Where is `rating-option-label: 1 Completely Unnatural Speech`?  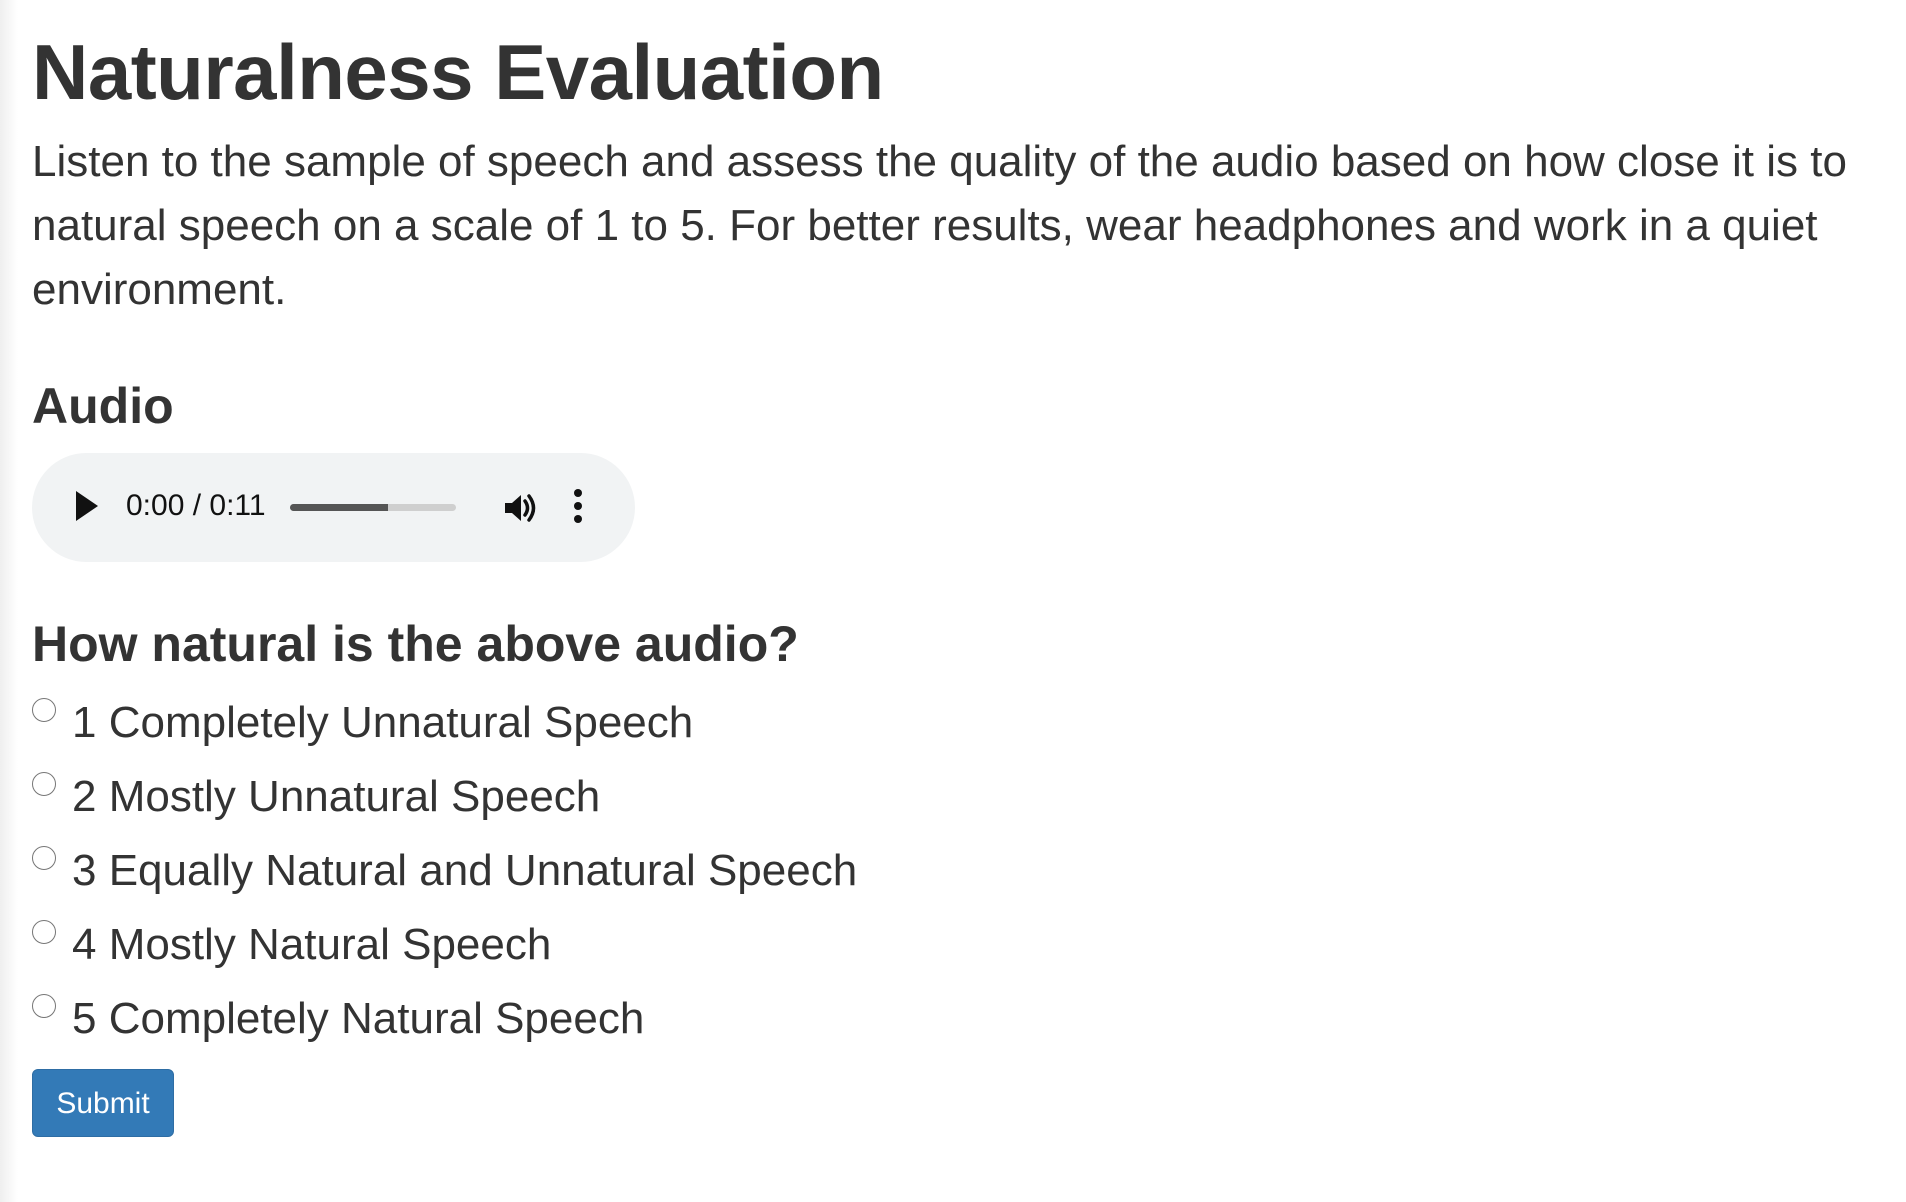
rating-option-label: 1 Completely Unnatural Speech is located at coordinates (383, 722).